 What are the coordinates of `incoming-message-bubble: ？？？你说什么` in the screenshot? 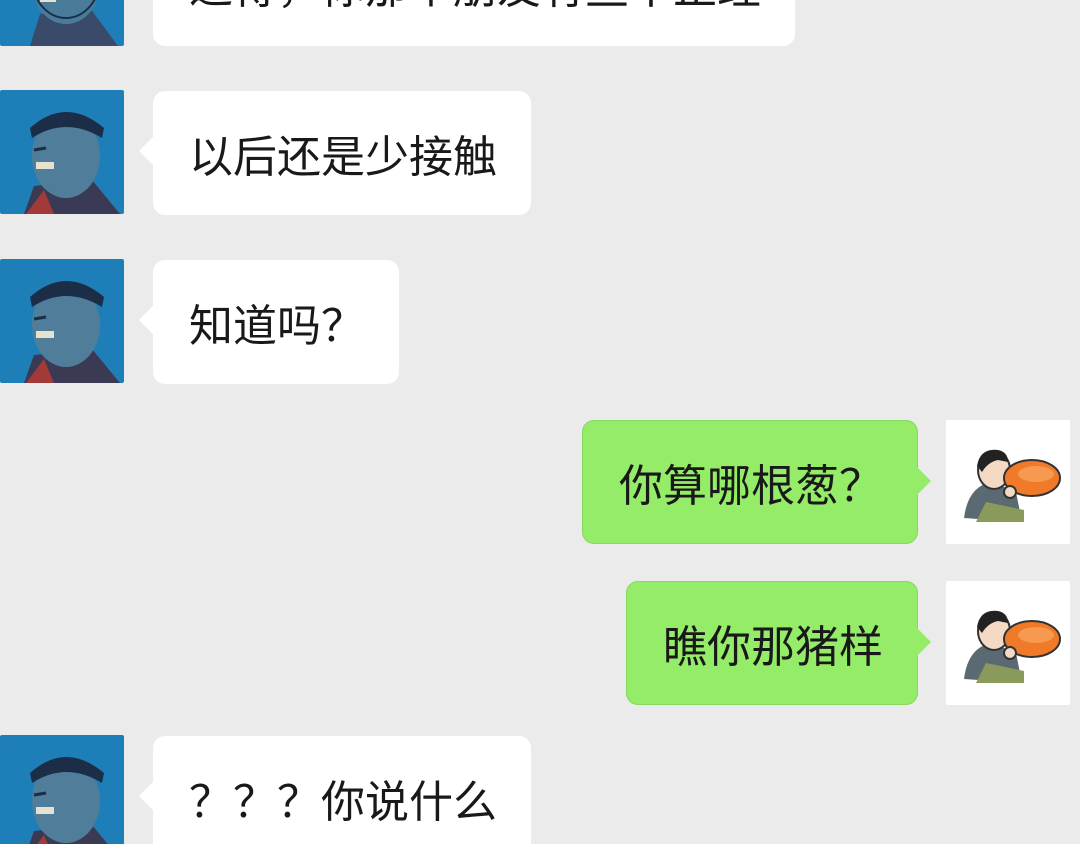 It's located at (335, 790).